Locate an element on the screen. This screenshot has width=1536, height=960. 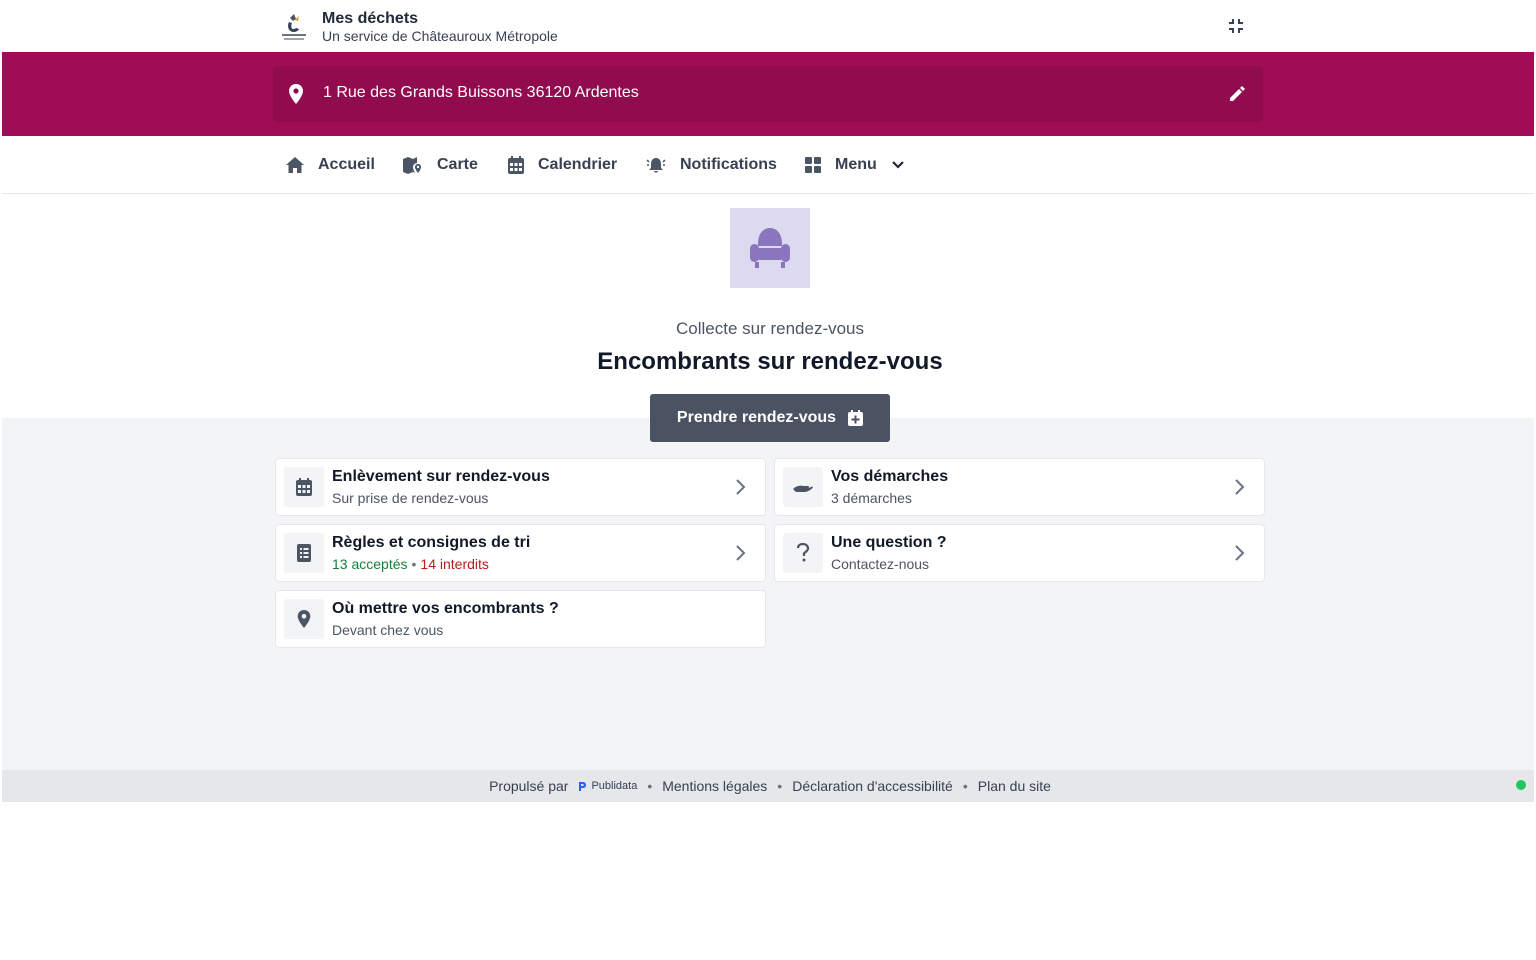
nav-item-accueil: Accueil is located at coordinates (330, 165).